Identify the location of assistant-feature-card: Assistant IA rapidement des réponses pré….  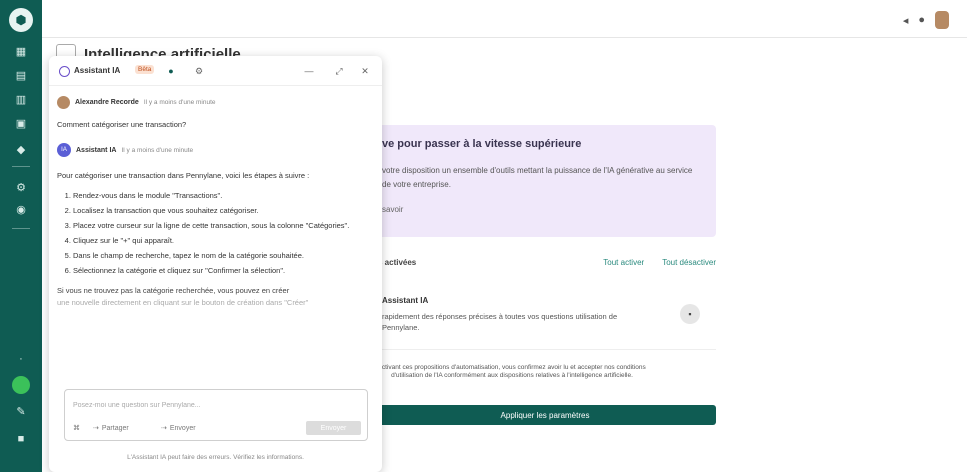
(545, 316).